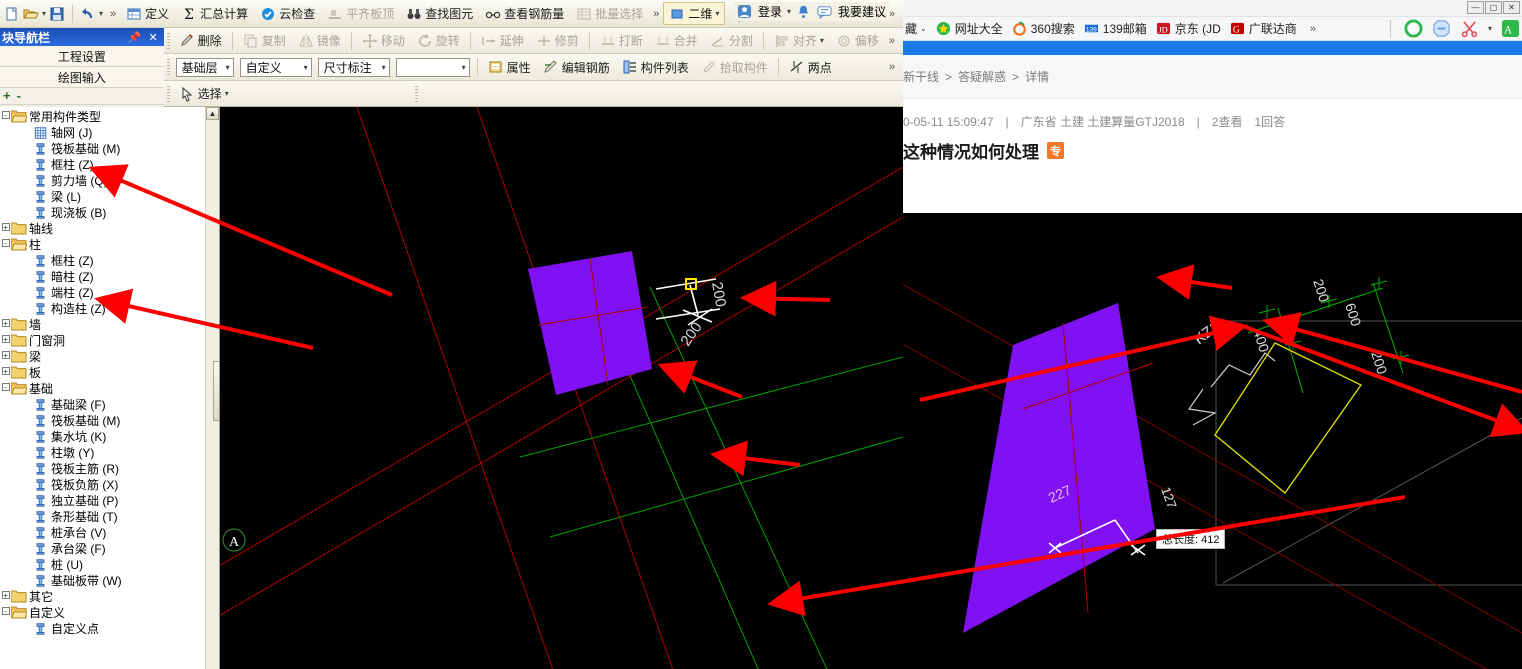  What do you see at coordinates (982, 76) in the screenshot?
I see `breadcrumb-item-1: 答疑解惑` at bounding box center [982, 76].